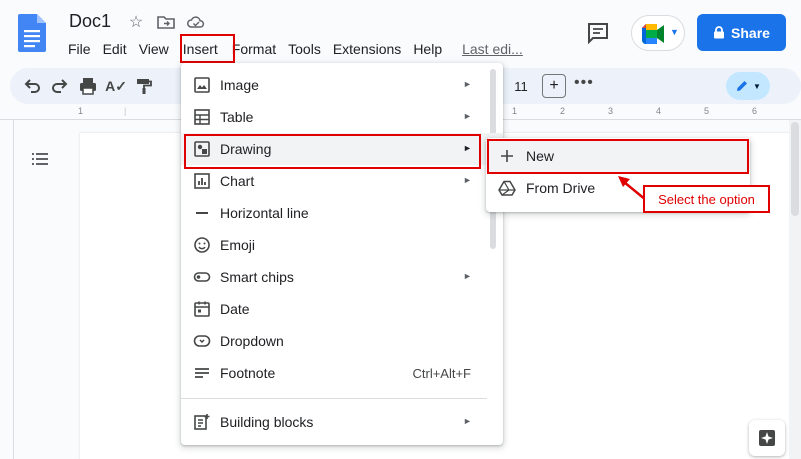 The image size is (801, 459). I want to click on smart-chips-icon, so click(202, 277).